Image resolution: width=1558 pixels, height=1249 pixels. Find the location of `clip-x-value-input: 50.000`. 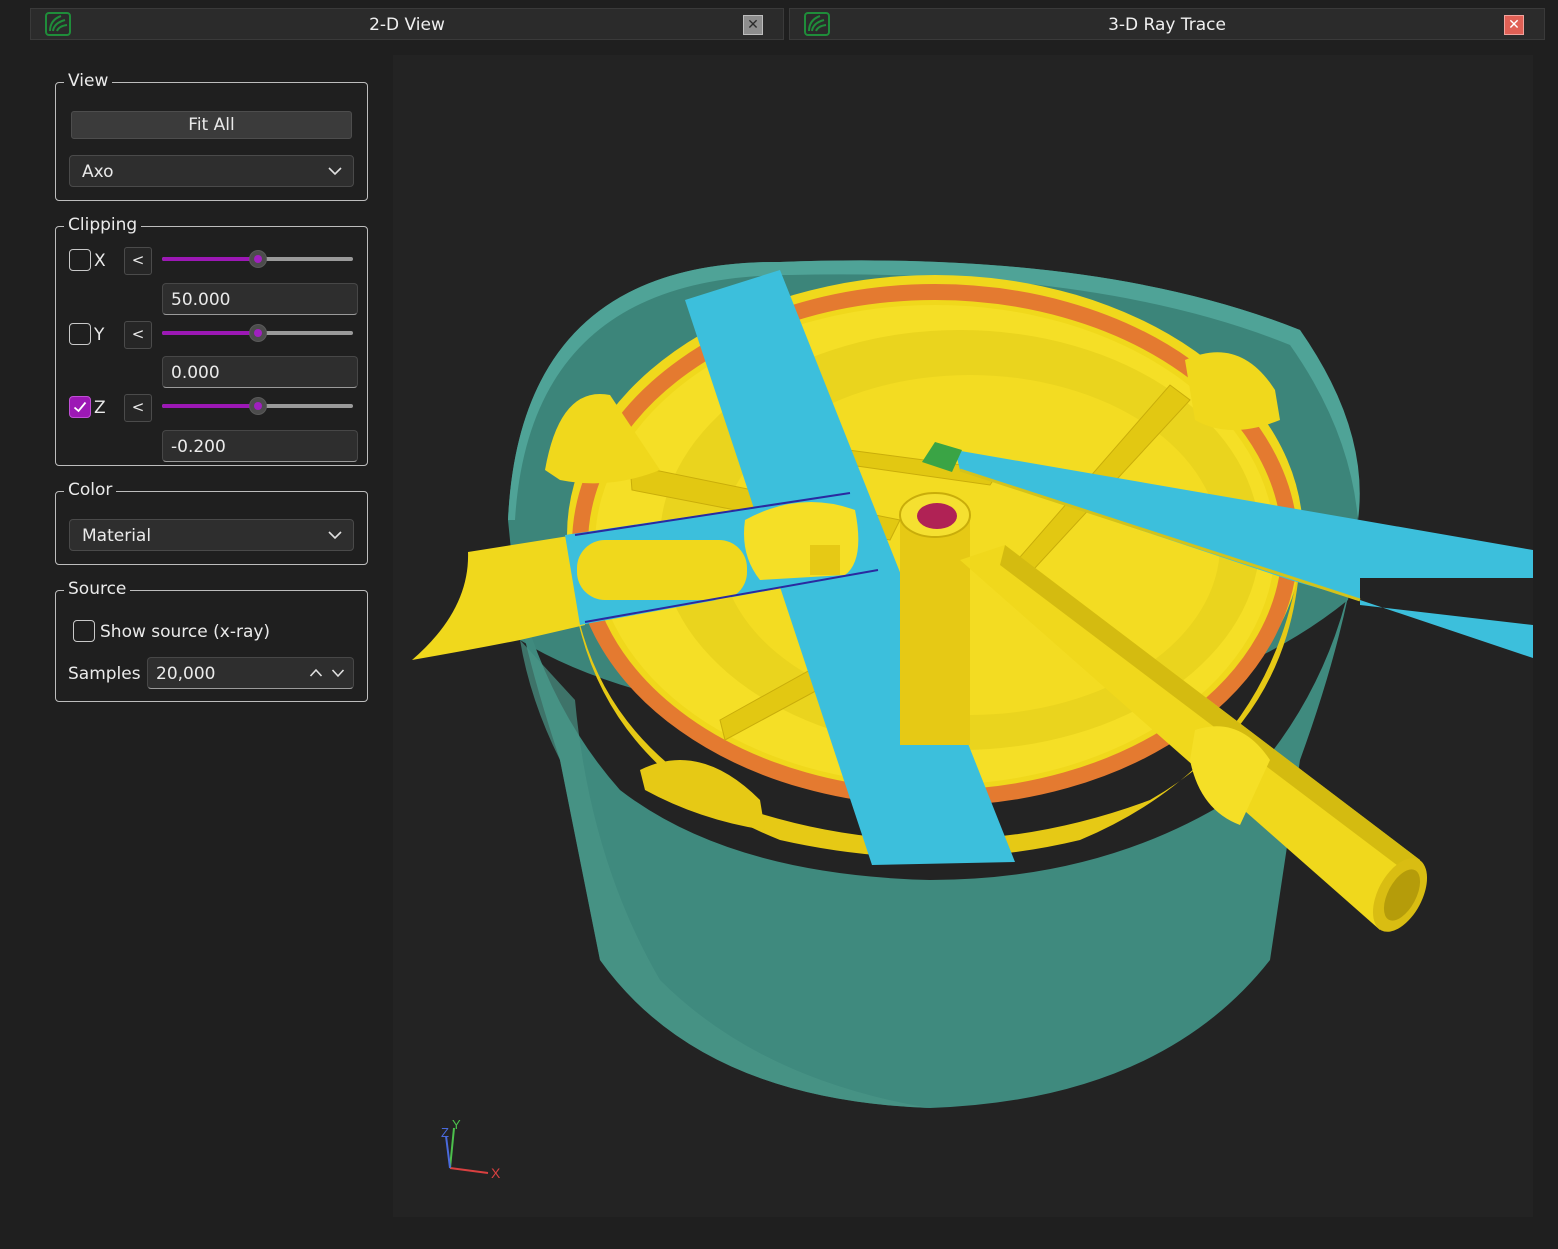

clip-x-value-input: 50.000 is located at coordinates (260, 299).